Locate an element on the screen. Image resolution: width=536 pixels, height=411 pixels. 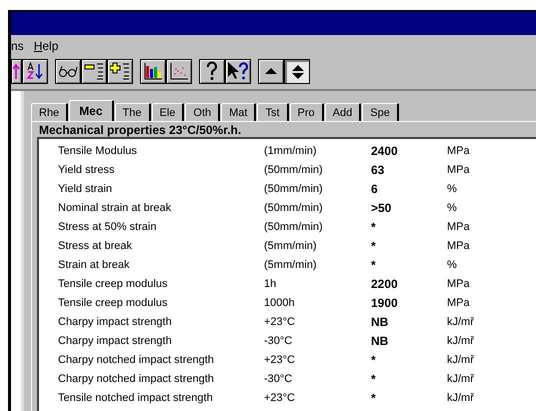
property-name: Tensile notched impact strength is located at coordinates (135, 398).